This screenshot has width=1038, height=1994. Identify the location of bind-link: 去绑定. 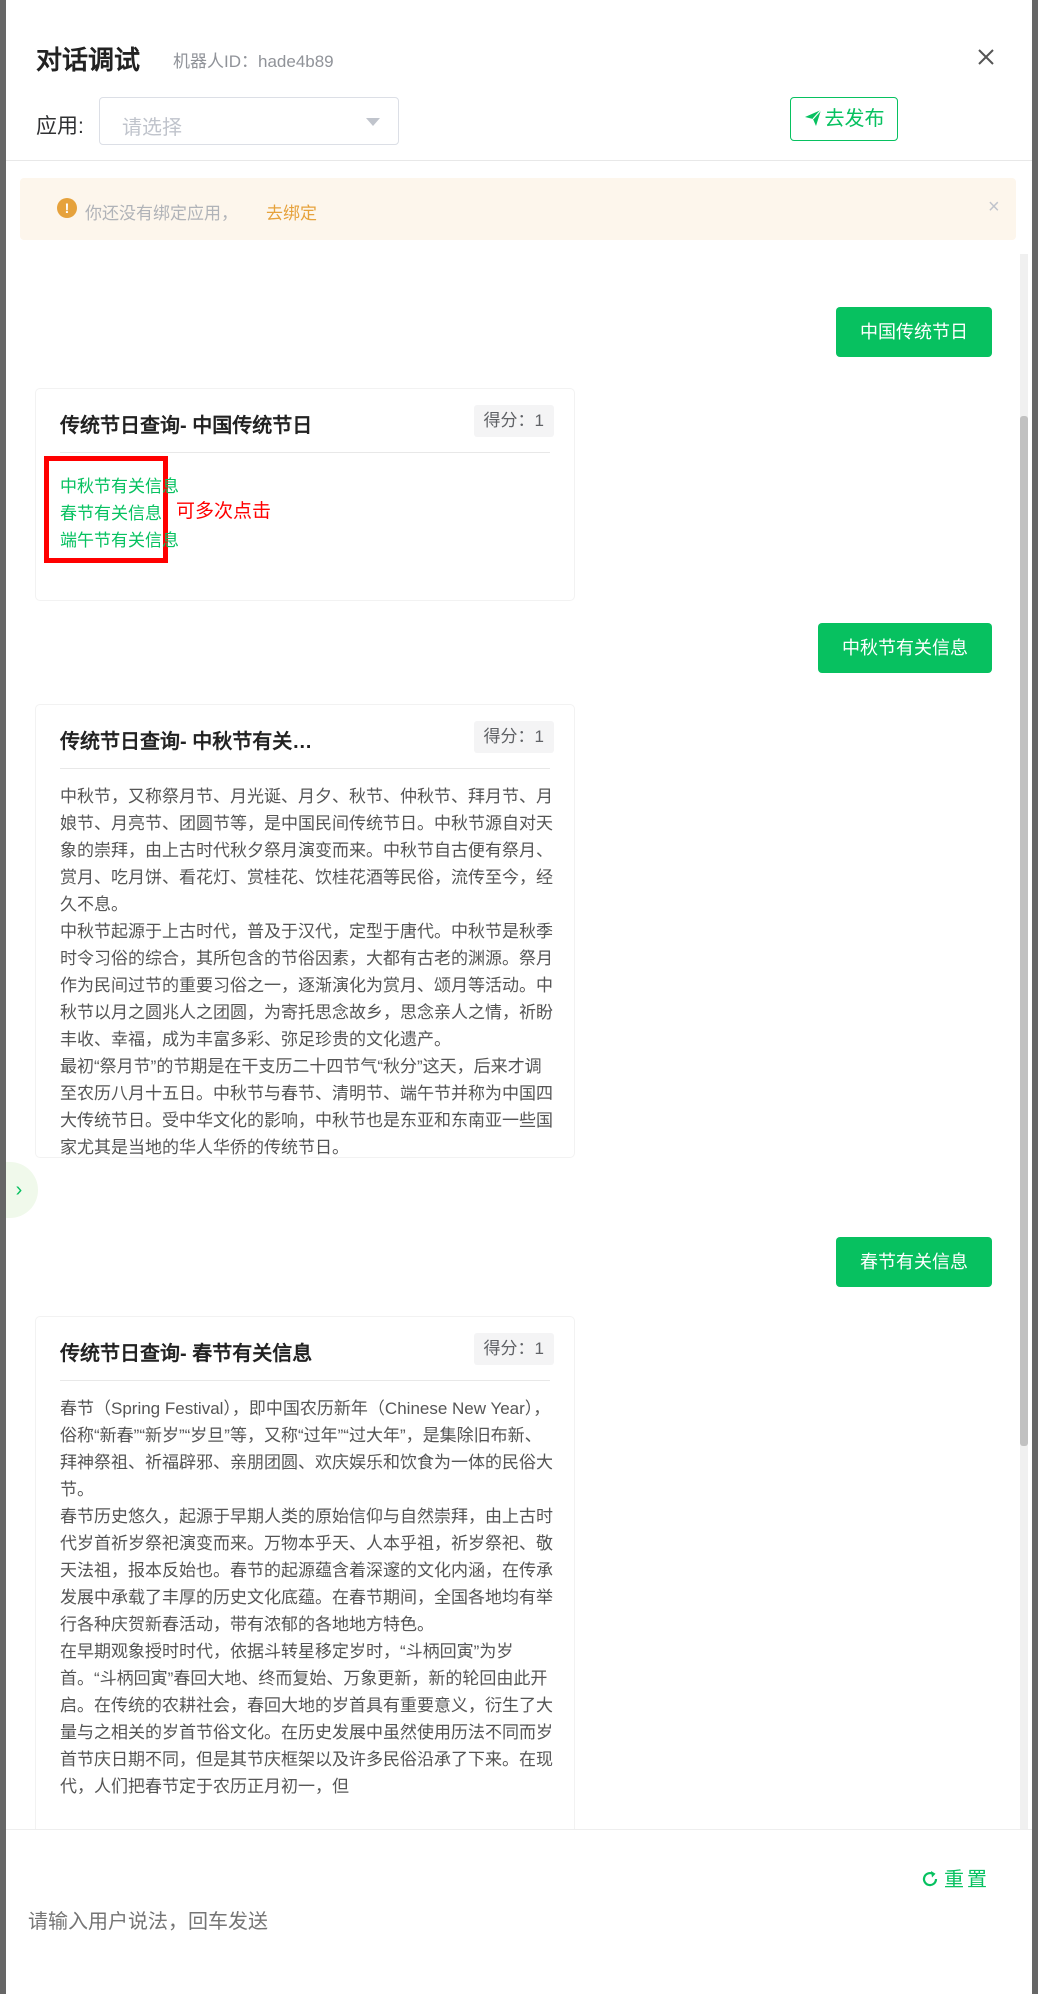
(291, 211).